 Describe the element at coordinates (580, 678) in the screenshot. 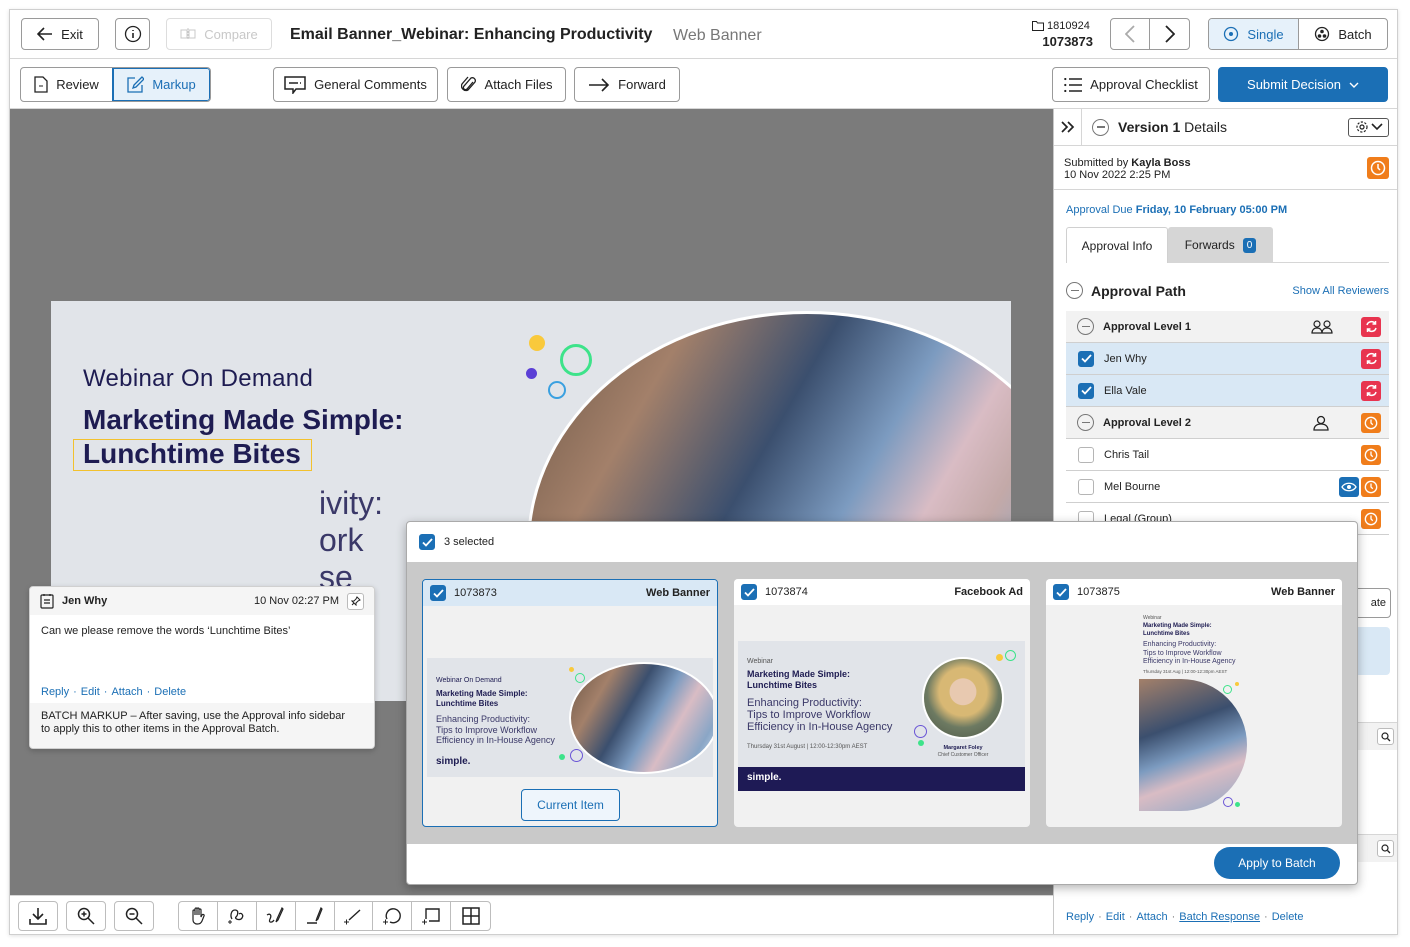

I see `decor-ring` at that location.